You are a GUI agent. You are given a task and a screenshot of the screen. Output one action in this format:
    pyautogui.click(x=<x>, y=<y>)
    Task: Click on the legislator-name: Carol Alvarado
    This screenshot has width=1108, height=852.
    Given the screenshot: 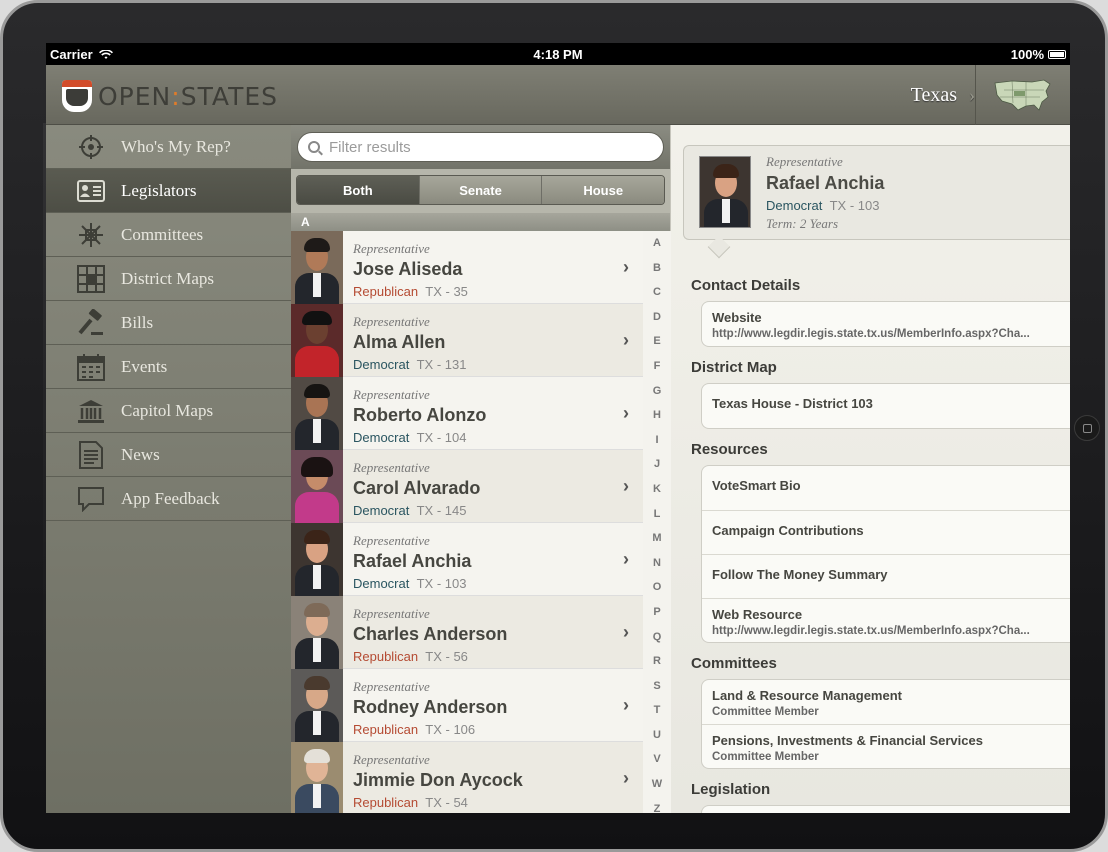 What is the action you would take?
    pyautogui.click(x=417, y=488)
    